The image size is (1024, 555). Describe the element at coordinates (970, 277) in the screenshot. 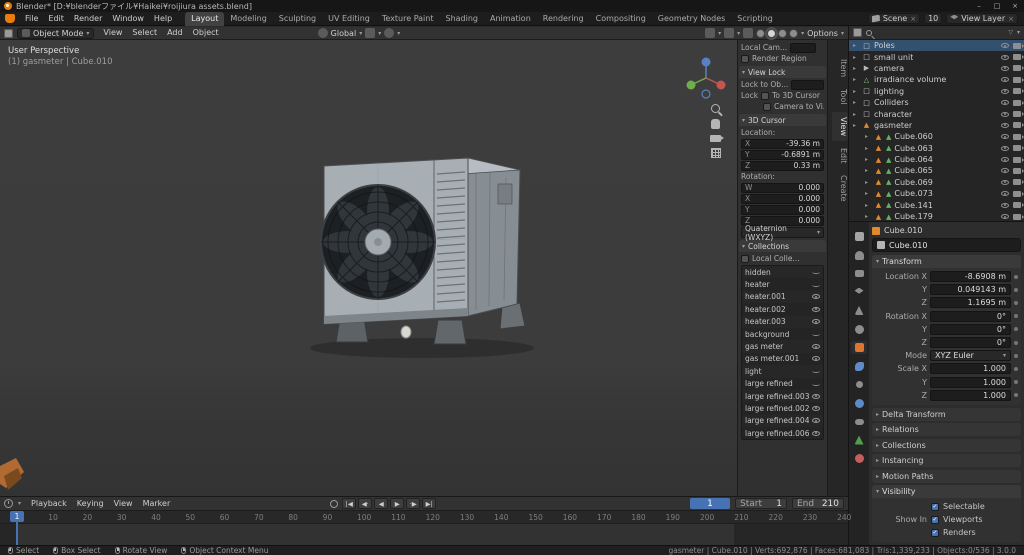

I see `value-field: -8.6908 m` at that location.